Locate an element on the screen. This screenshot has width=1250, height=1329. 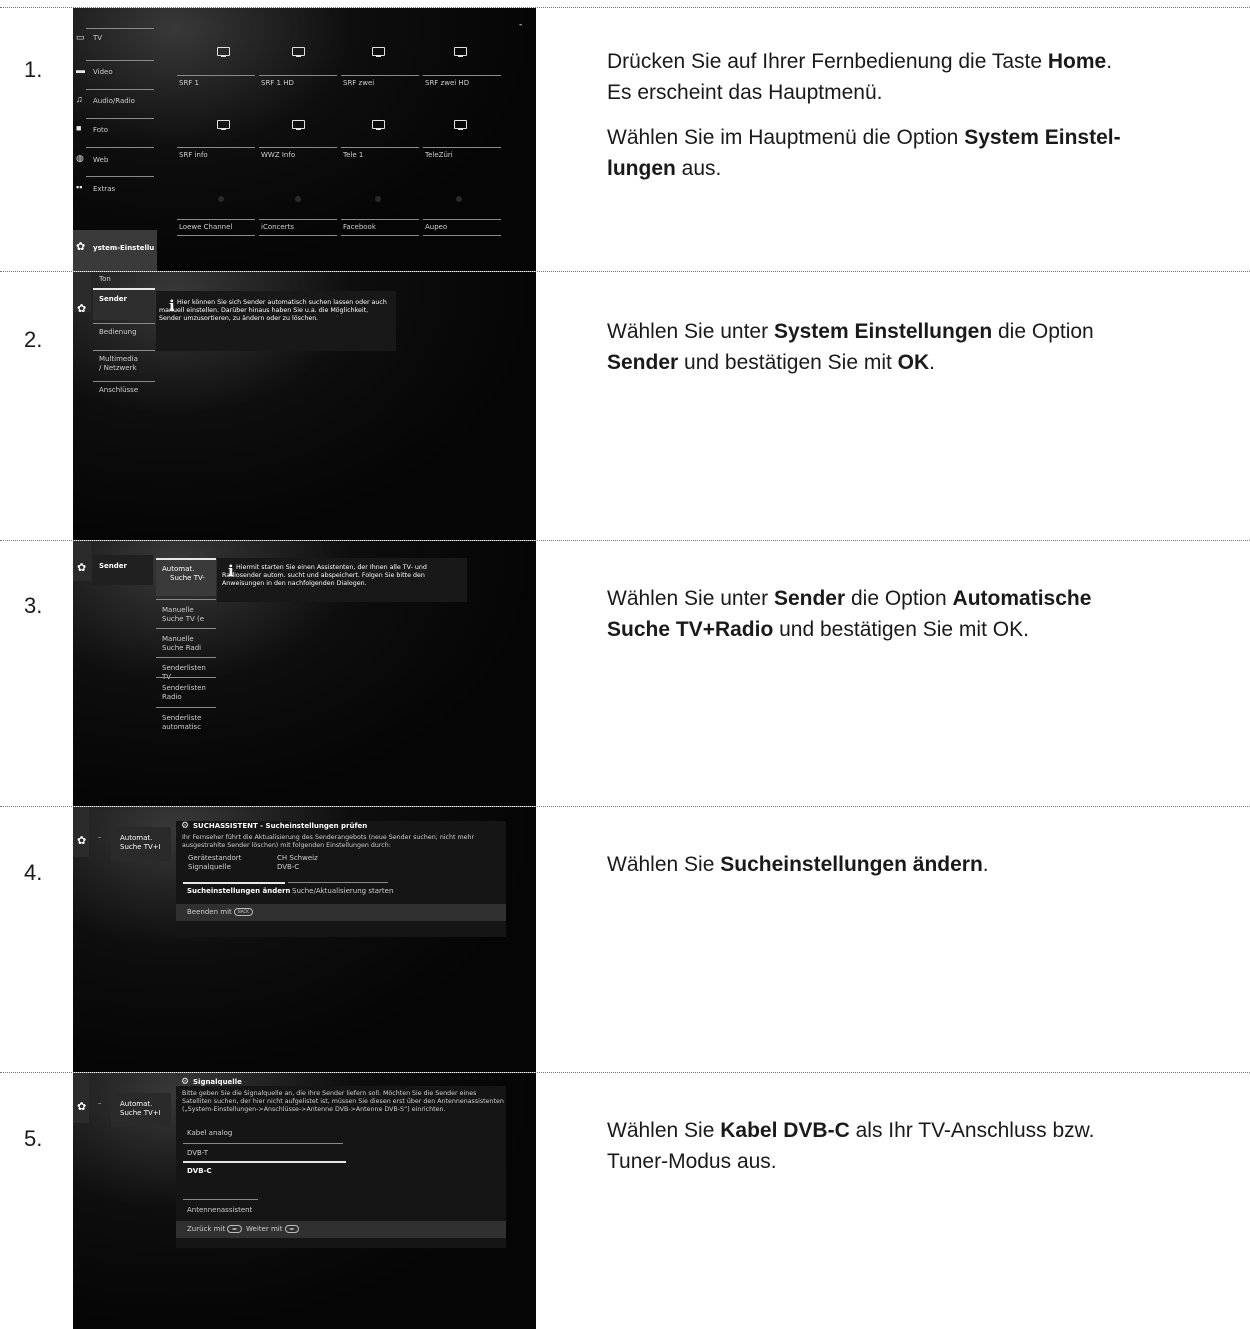
step-4-text: Wählen Sie Sucheinstellungen ändern. is located at coordinates (798, 864).